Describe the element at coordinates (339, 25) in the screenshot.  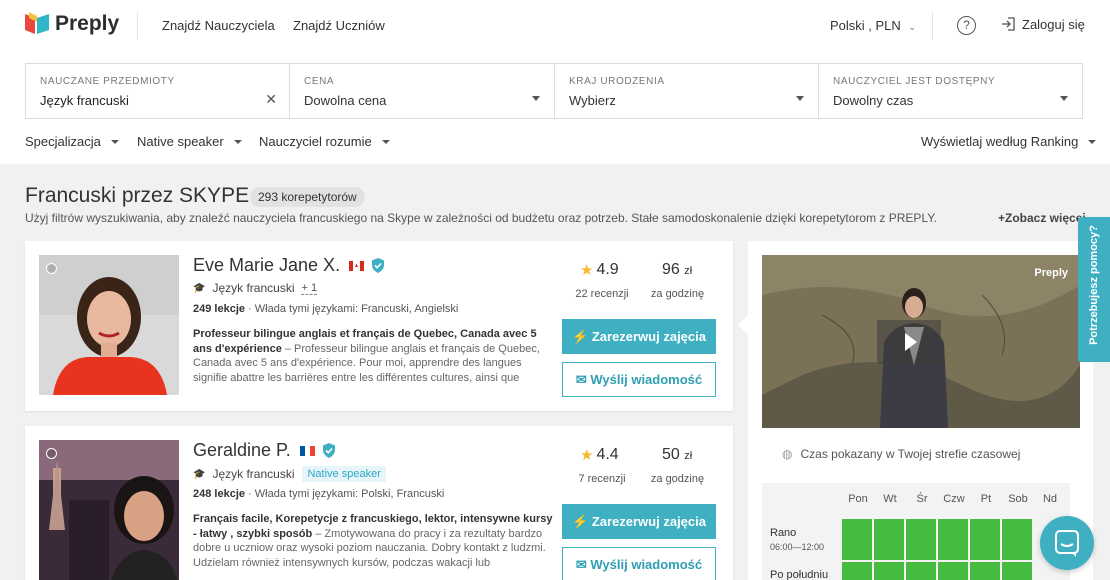
I see `nav-find-students: Znajdź Uczniów` at that location.